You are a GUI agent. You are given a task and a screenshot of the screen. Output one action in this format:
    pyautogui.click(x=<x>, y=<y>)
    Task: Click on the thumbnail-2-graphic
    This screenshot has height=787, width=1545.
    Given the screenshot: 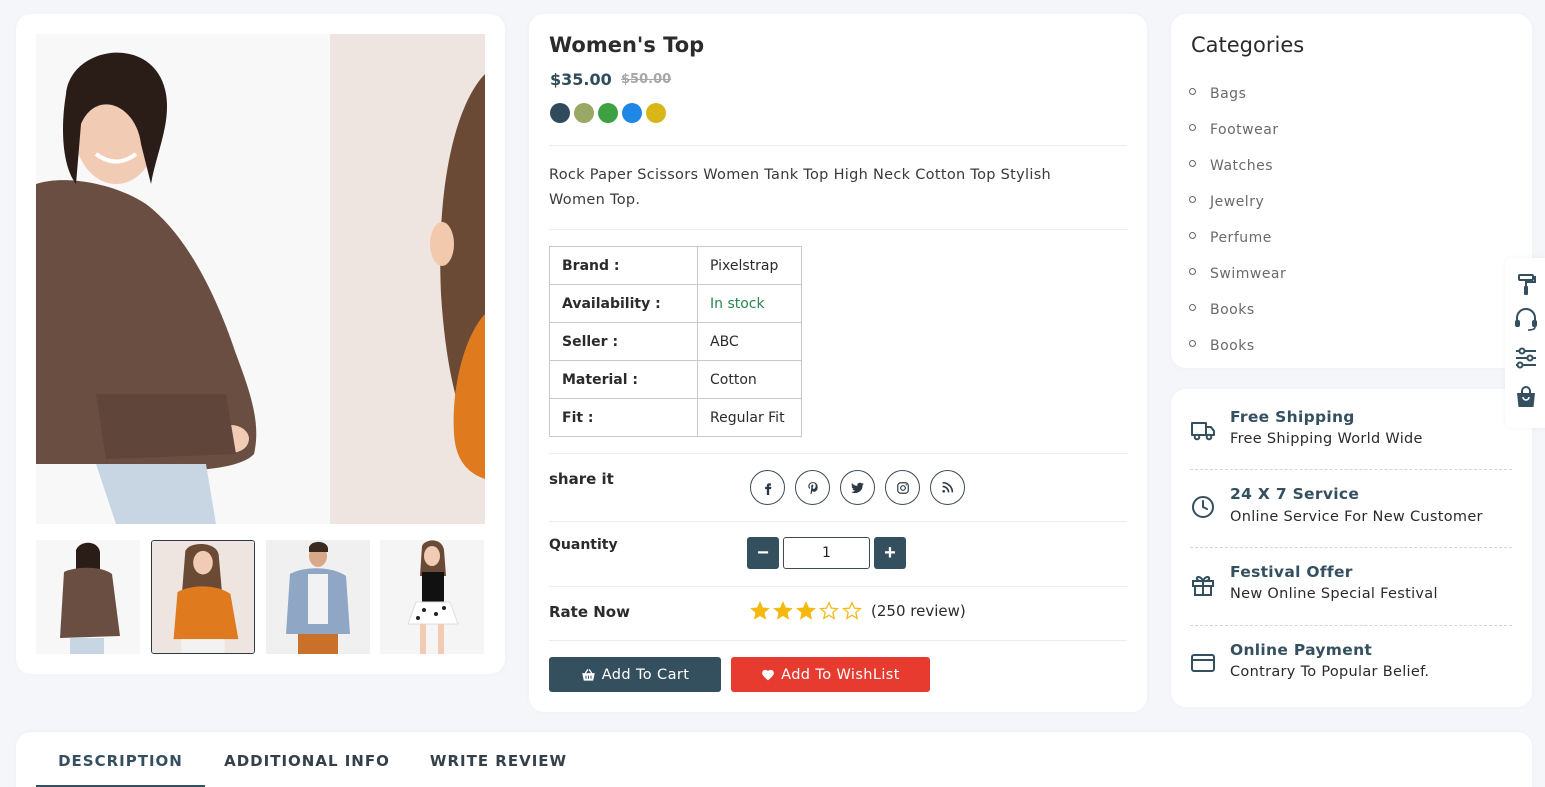 What is the action you would take?
    pyautogui.click(x=203, y=597)
    